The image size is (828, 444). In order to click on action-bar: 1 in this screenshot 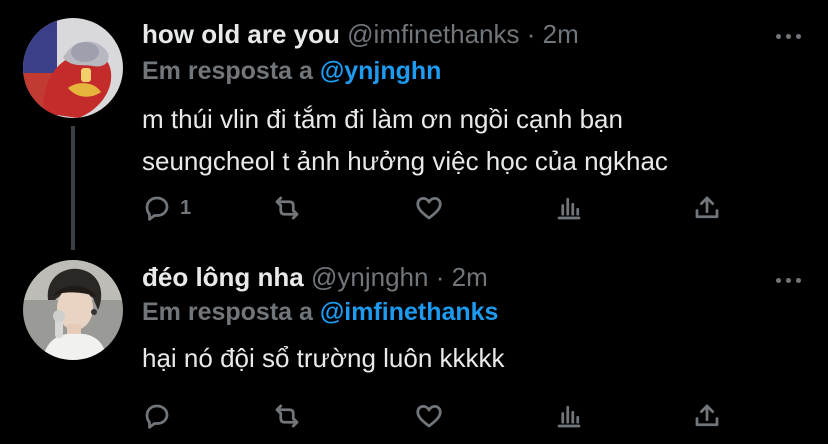, I will do `click(440, 208)`.